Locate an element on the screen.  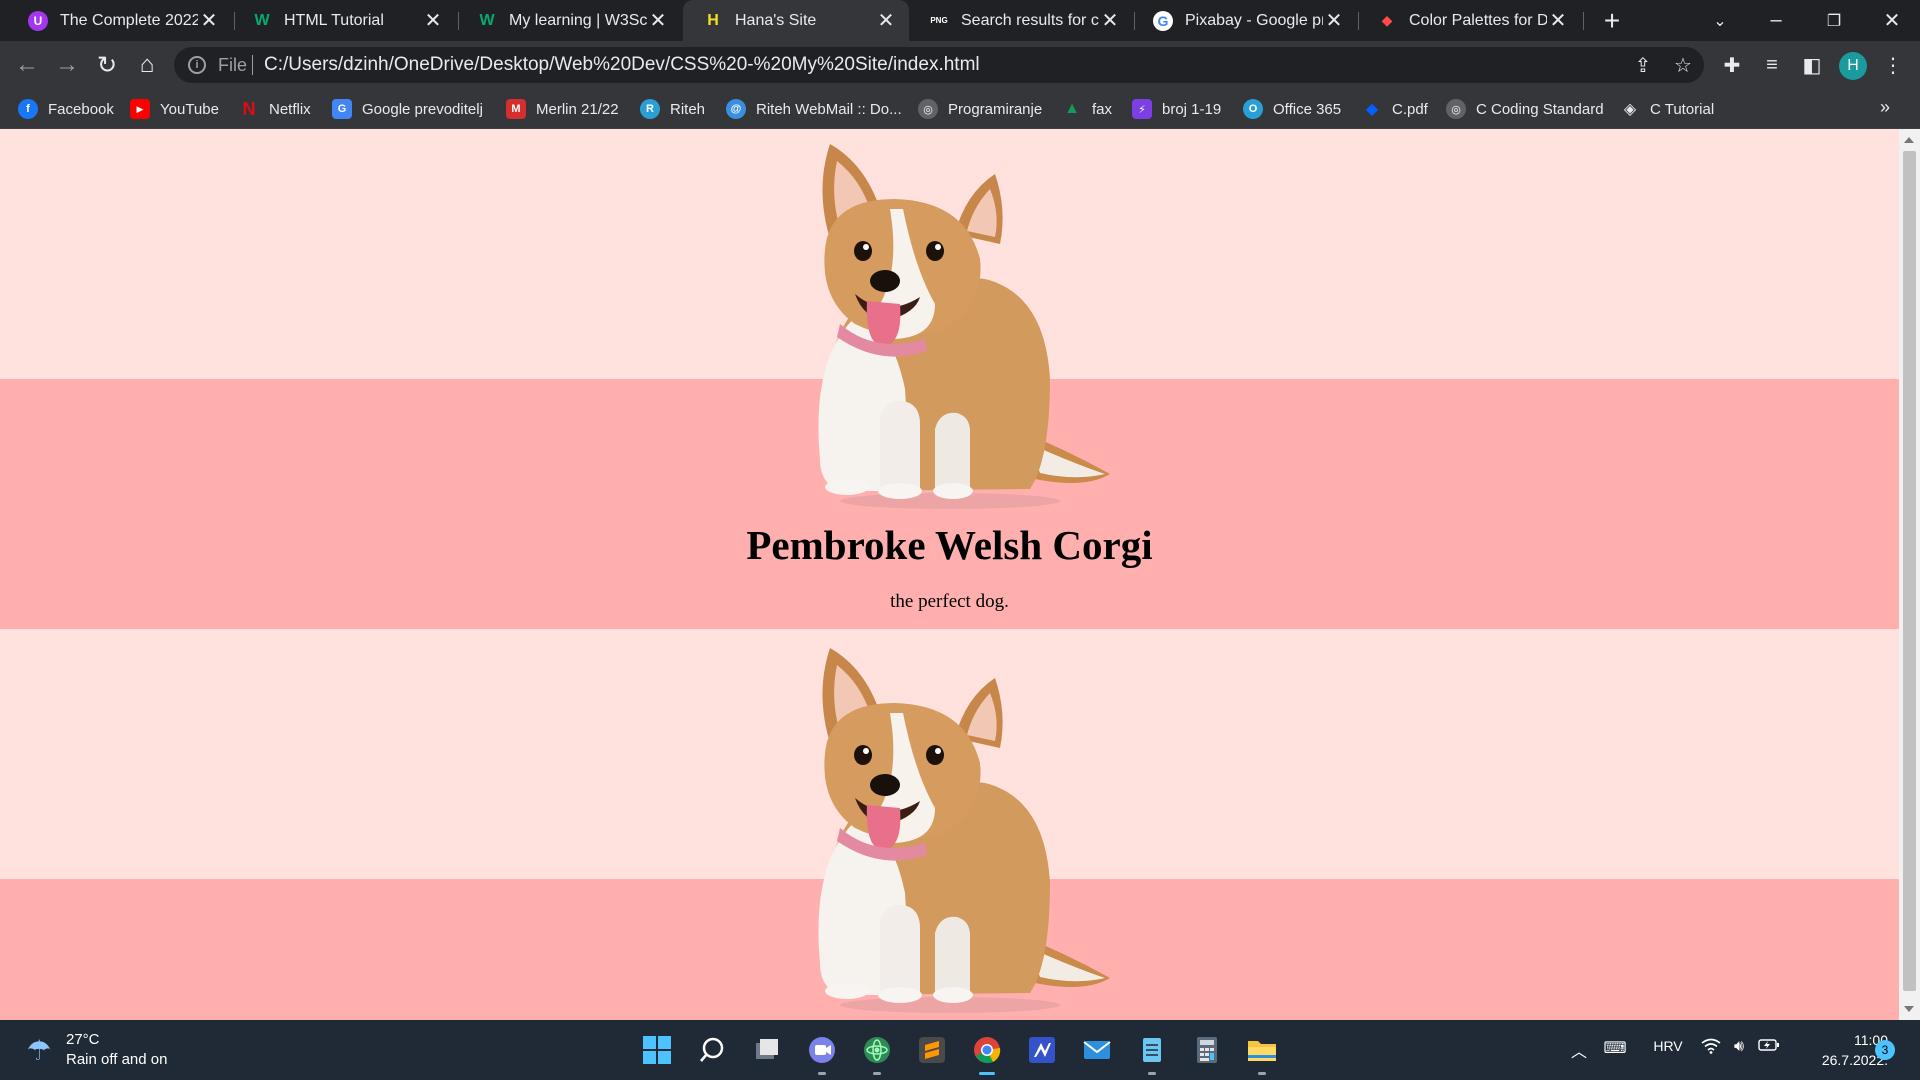
minimize-button: – is located at coordinates (1776, 20).